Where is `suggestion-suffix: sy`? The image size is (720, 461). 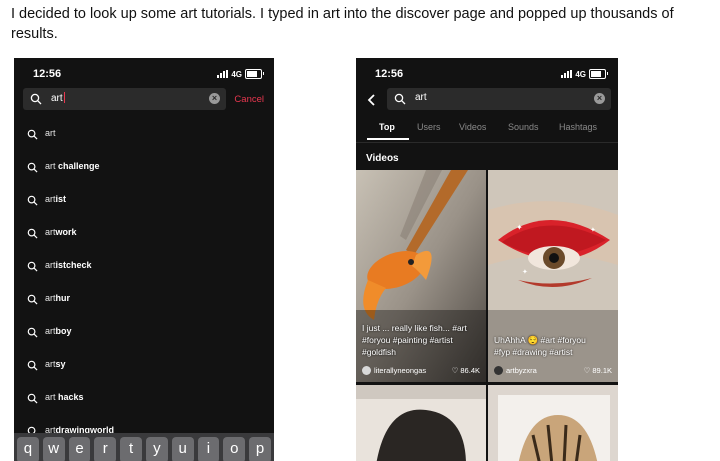
suggestion-suffix: sy is located at coordinates (60, 364).